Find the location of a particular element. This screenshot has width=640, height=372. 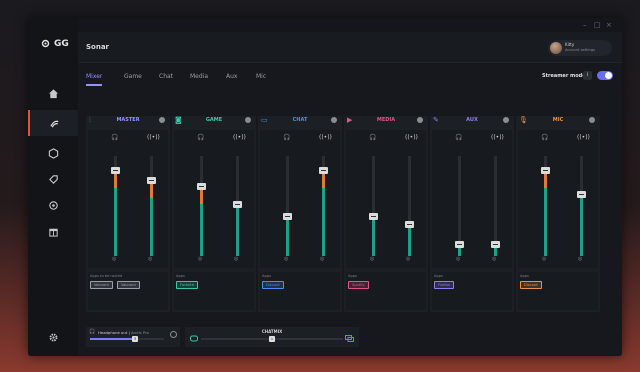

sidebar-item-sonar is located at coordinates (53, 123).